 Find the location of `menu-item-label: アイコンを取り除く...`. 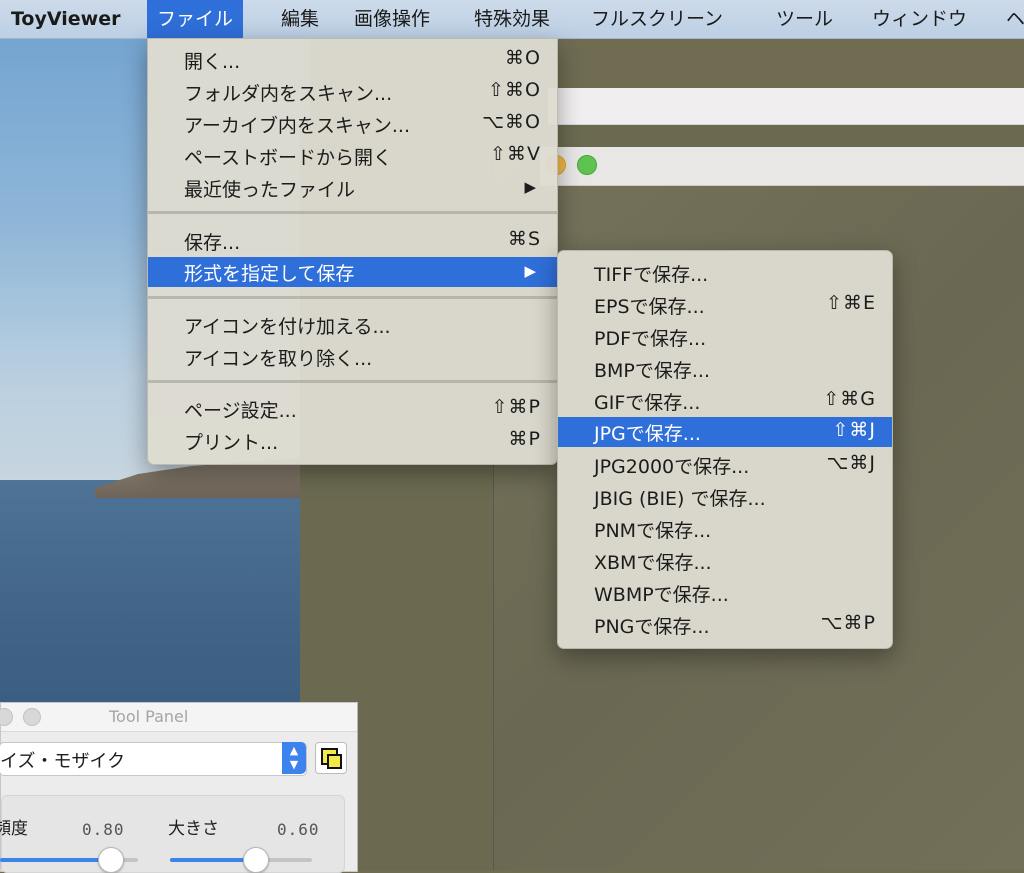

menu-item-label: アイコンを取り除く... is located at coordinates (278, 359).